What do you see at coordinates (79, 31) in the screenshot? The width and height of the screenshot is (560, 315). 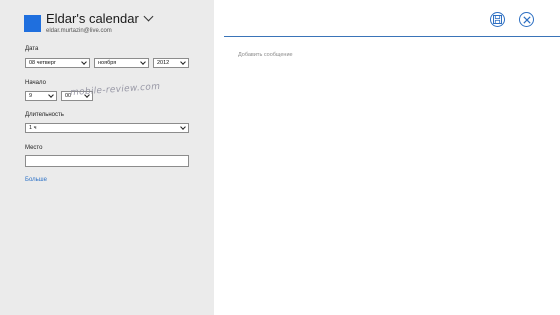 I see `account-email: eldar.murtazin@live.com` at bounding box center [79, 31].